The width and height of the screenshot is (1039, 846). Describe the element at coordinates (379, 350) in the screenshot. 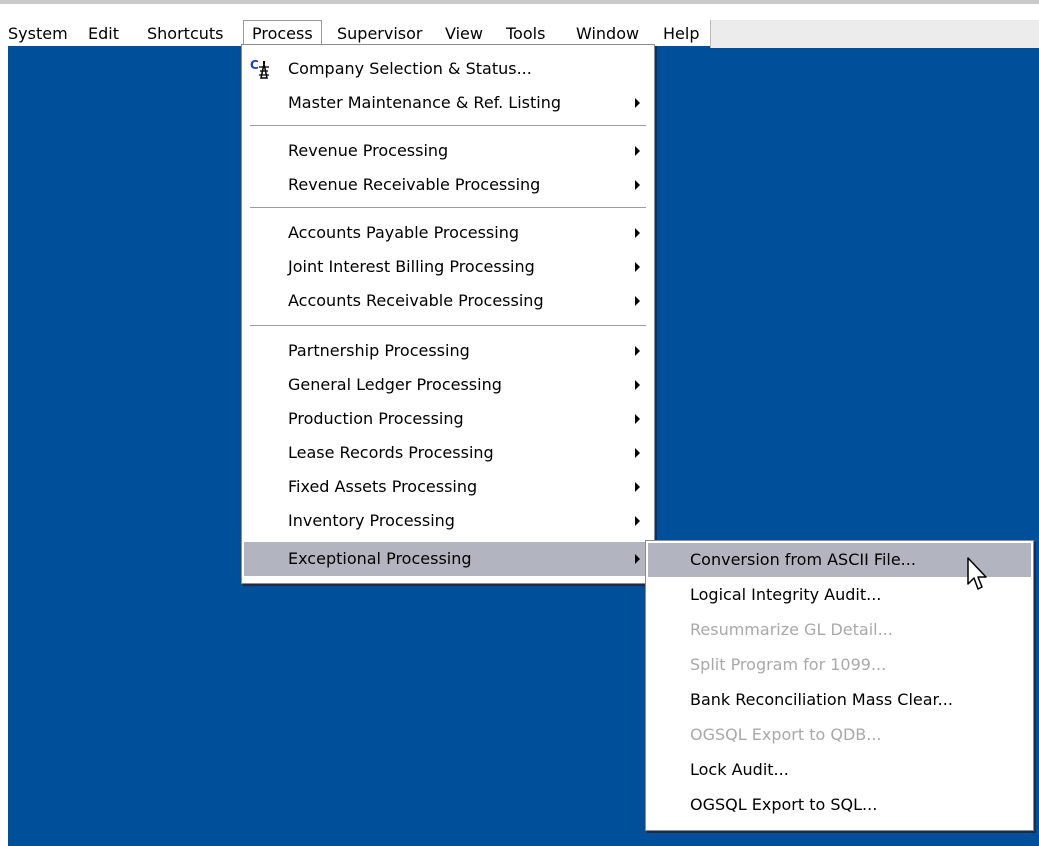

I see `menu-item-label: Partnership Processing` at that location.